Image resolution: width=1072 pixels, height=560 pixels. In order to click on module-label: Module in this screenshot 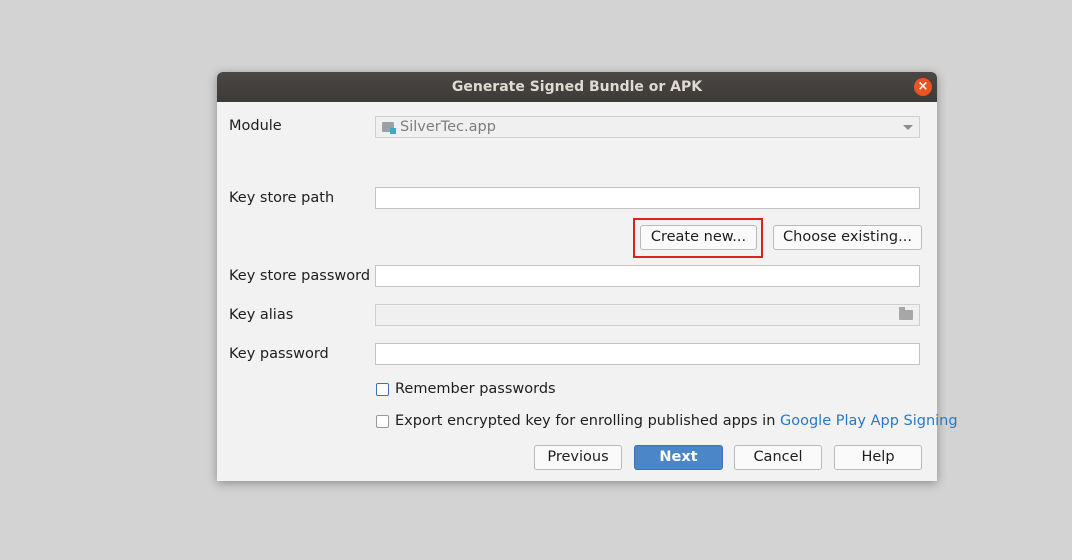, I will do `click(255, 126)`.